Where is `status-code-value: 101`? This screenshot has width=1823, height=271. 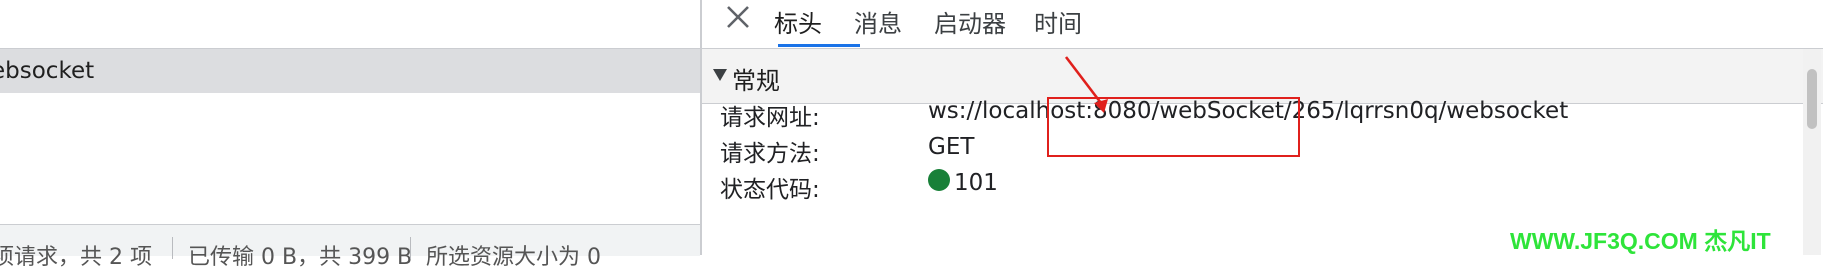 status-code-value: 101 is located at coordinates (976, 183).